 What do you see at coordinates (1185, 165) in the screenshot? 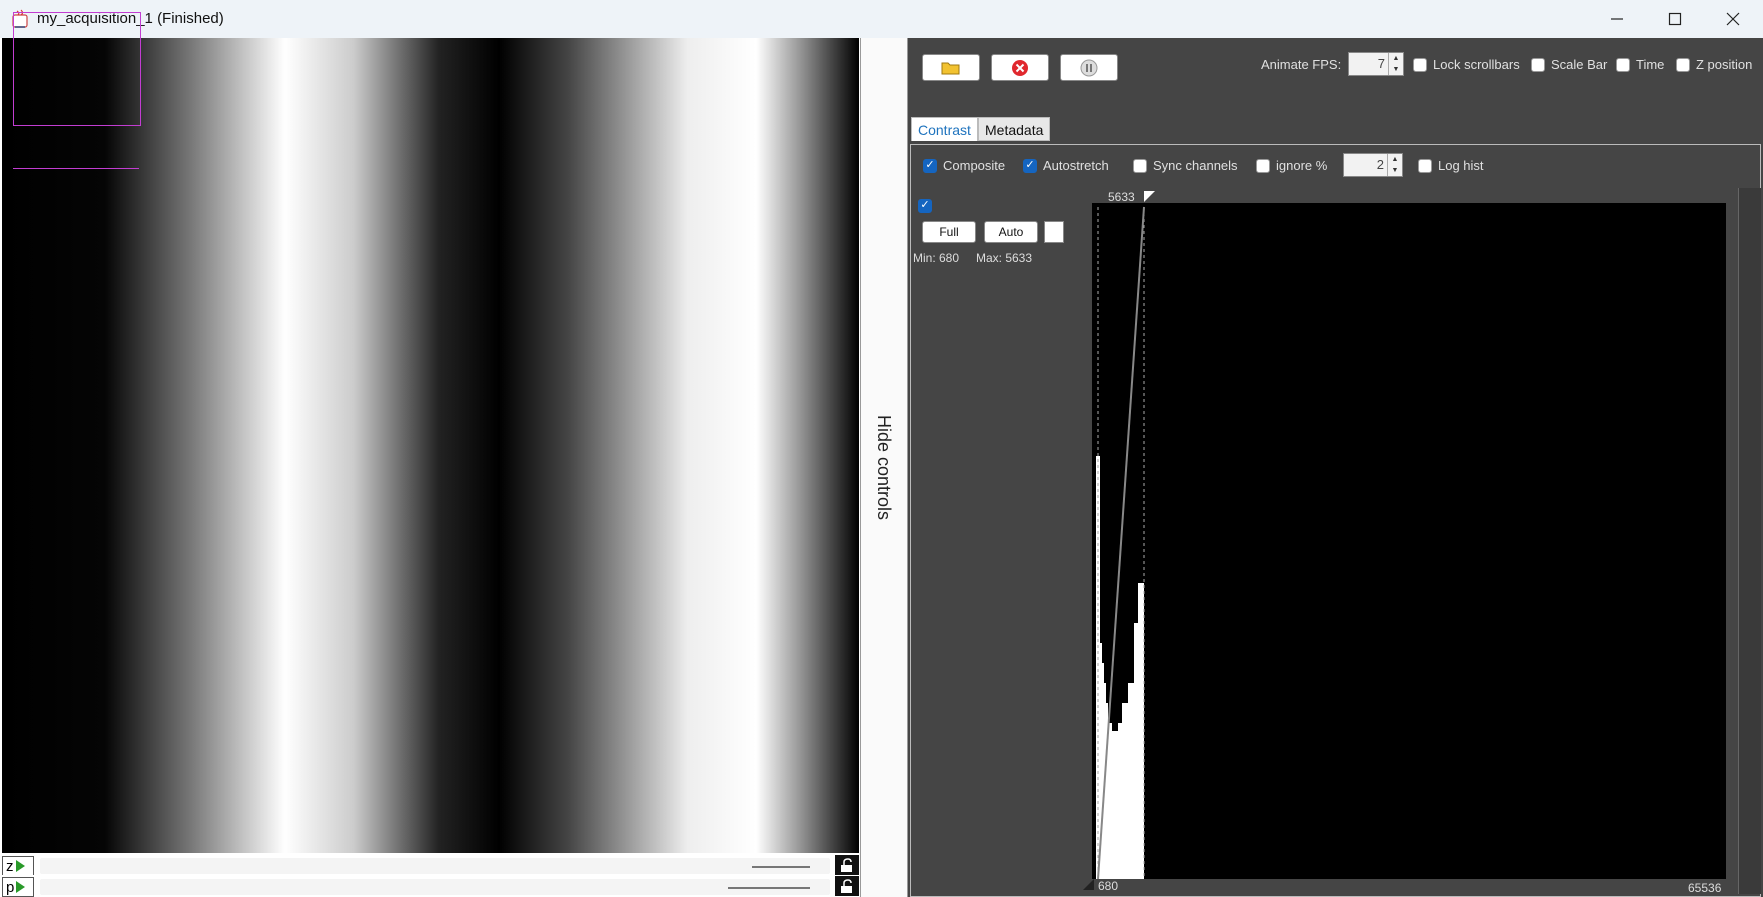
I see `sync-channels-checkbox: Sync channels` at bounding box center [1185, 165].